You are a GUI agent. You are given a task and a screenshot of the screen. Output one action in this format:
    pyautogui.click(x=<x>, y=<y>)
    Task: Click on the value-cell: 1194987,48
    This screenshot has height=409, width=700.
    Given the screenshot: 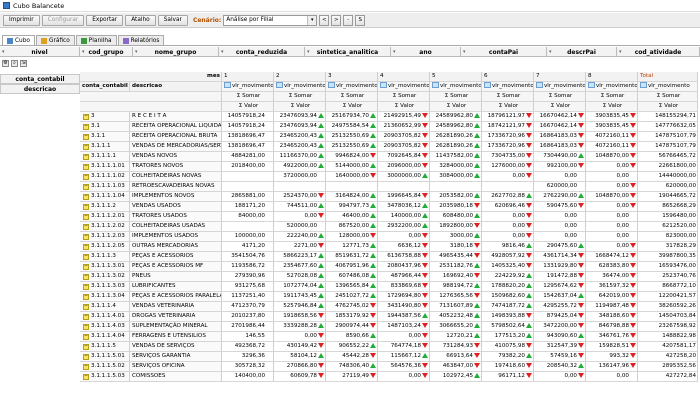 What is the action you would take?
    pyautogui.click(x=612, y=307)
    